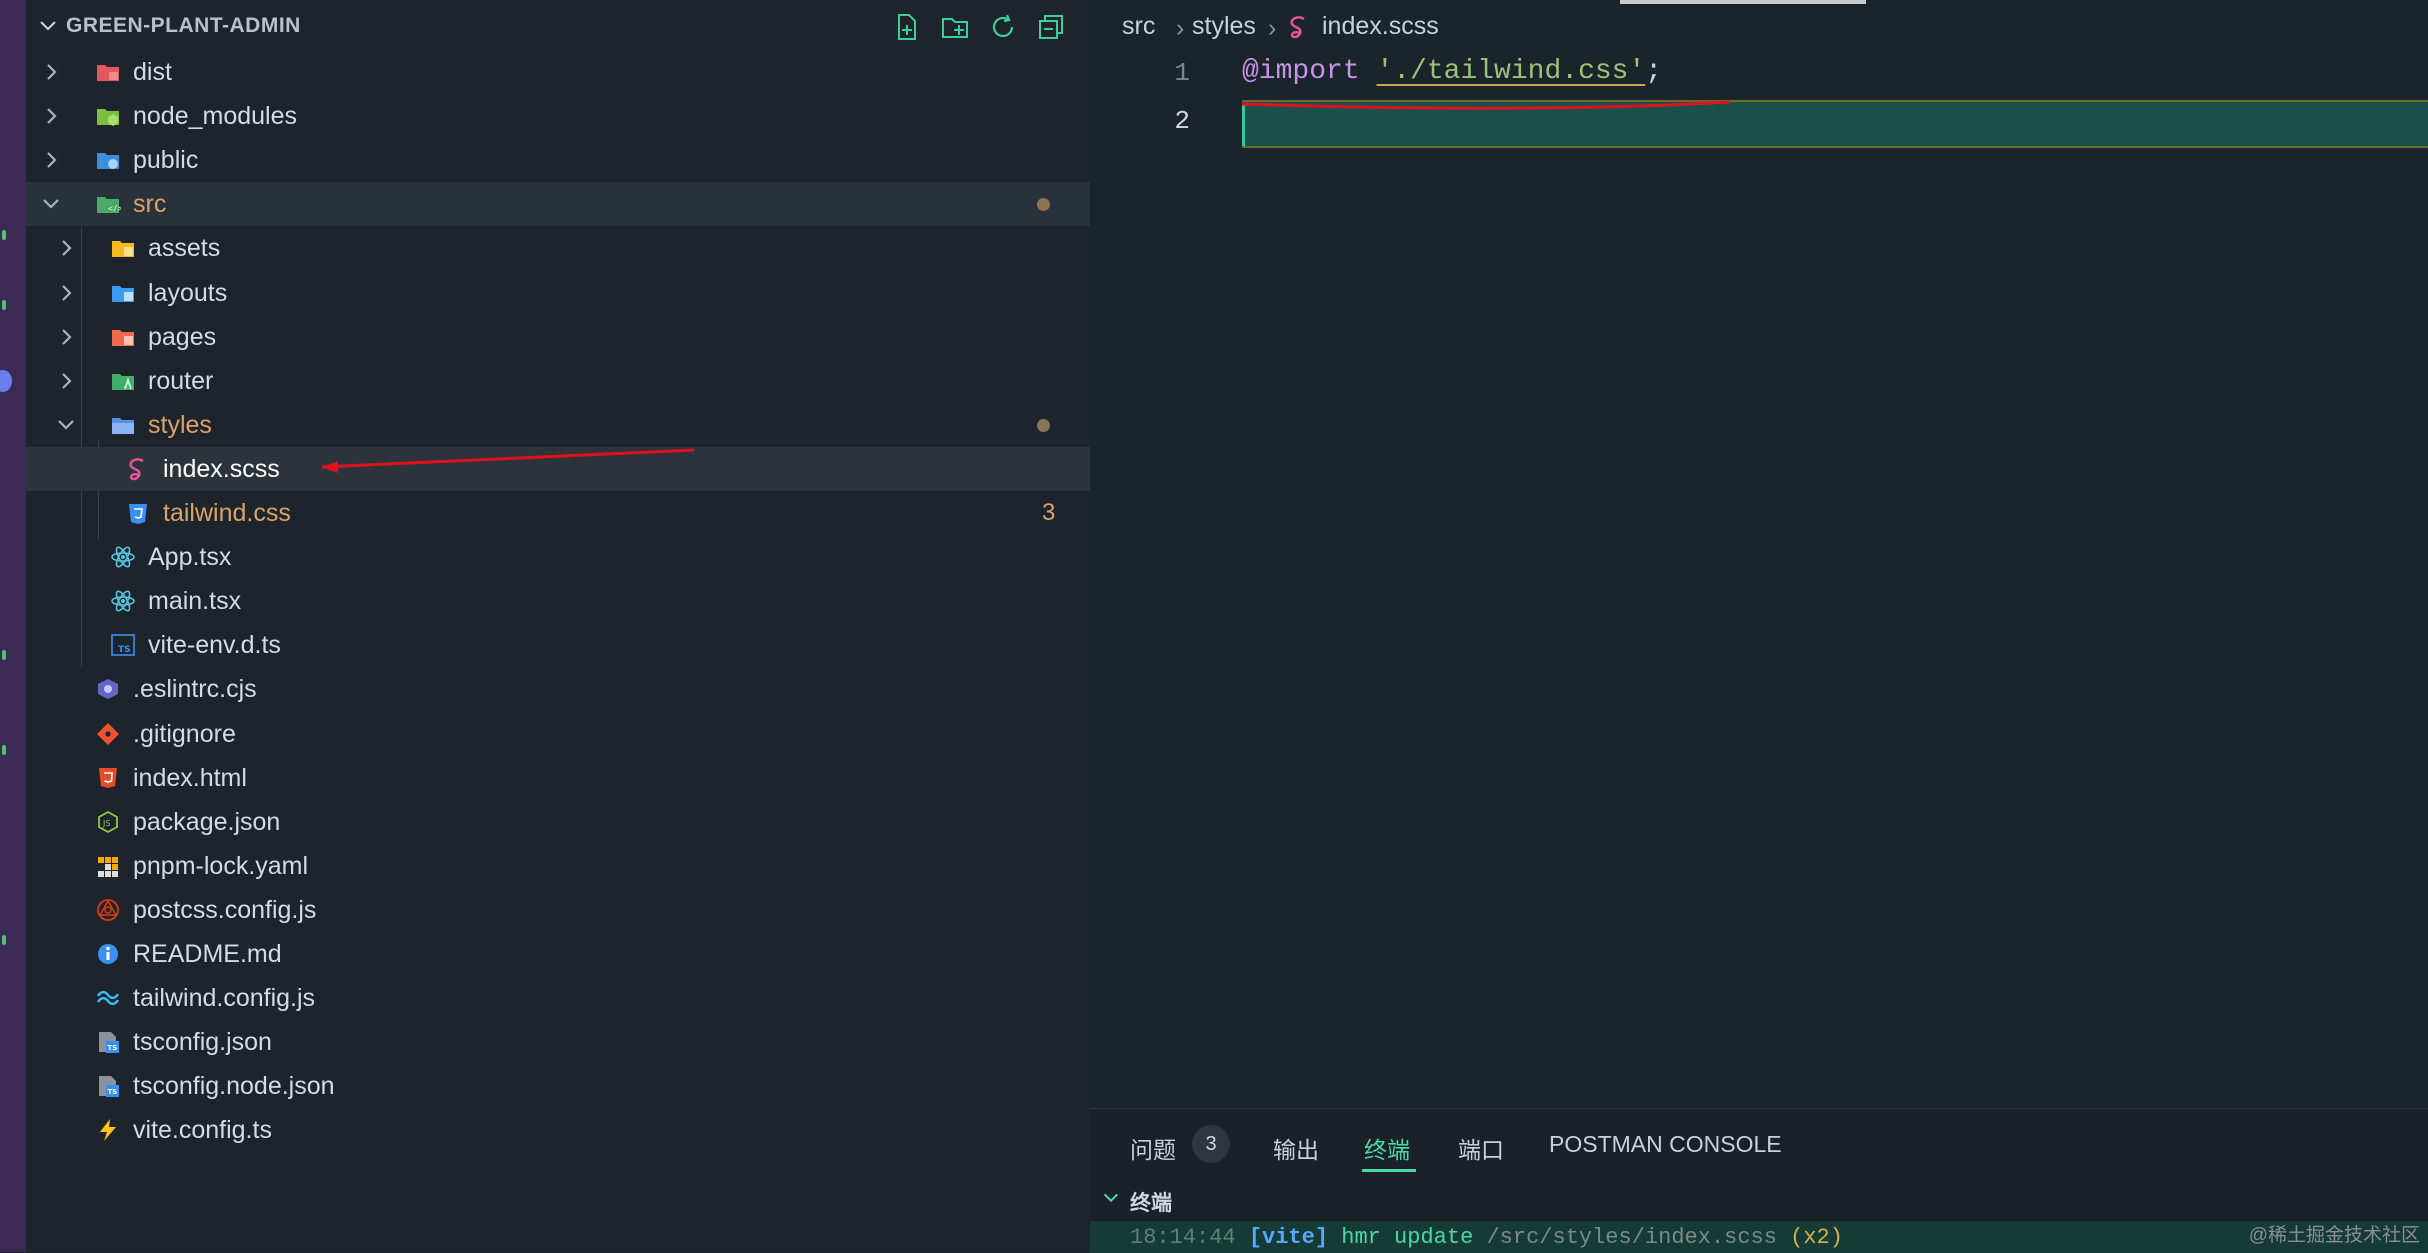  I want to click on tree-file: TS tsconfig.node.json, so click(558, 1086).